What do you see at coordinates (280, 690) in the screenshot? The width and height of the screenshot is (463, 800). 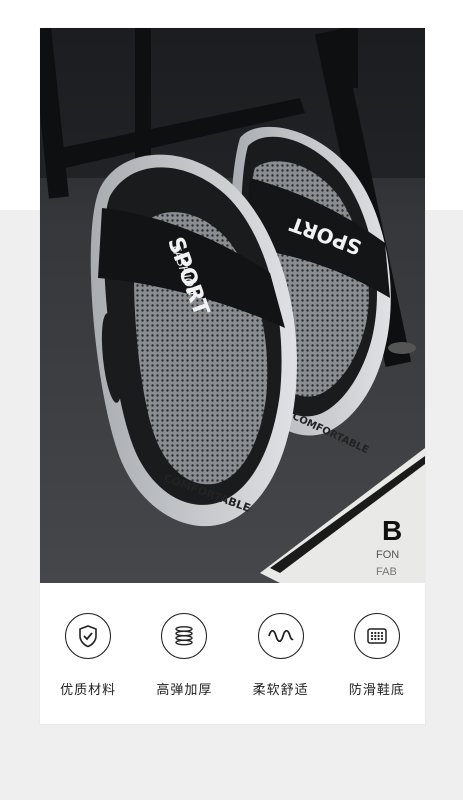 I see `feature-label: 柔软舒适` at bounding box center [280, 690].